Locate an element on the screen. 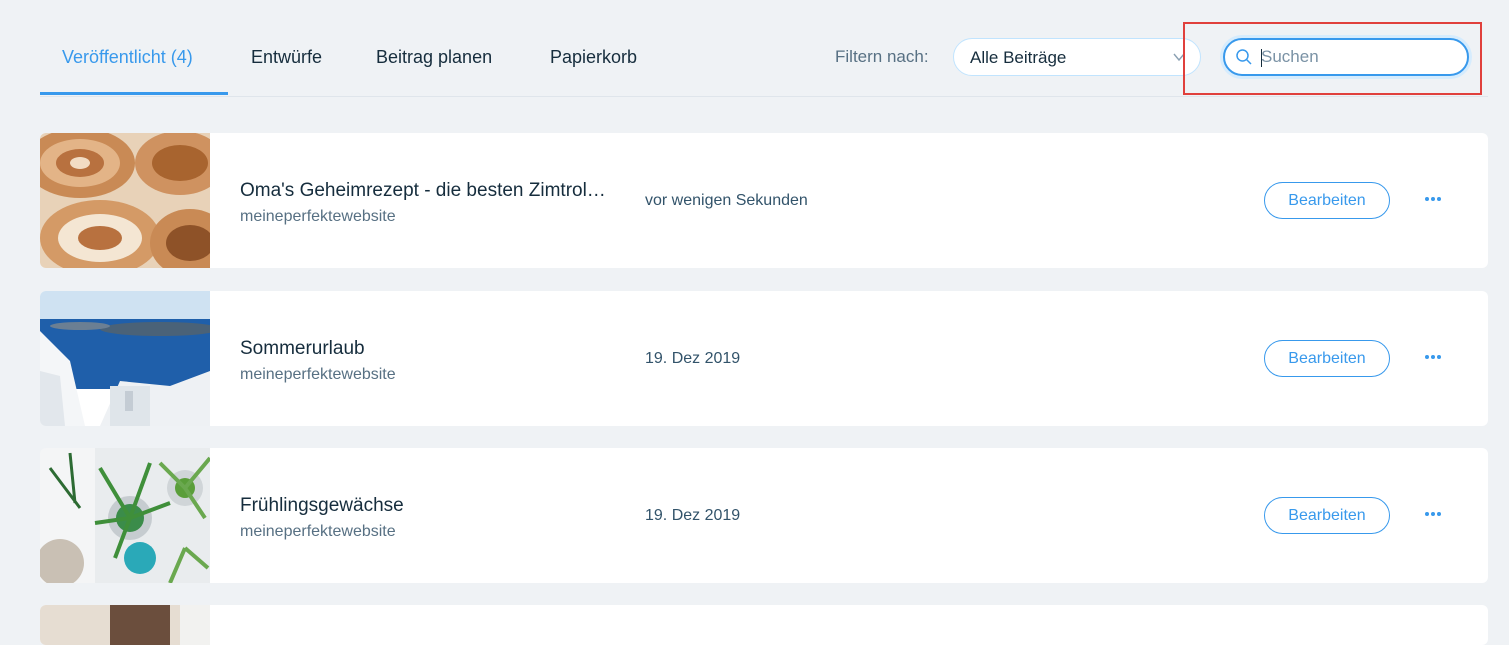 The width and height of the screenshot is (1509, 645). post-title: Sommerurlaub is located at coordinates (302, 349).